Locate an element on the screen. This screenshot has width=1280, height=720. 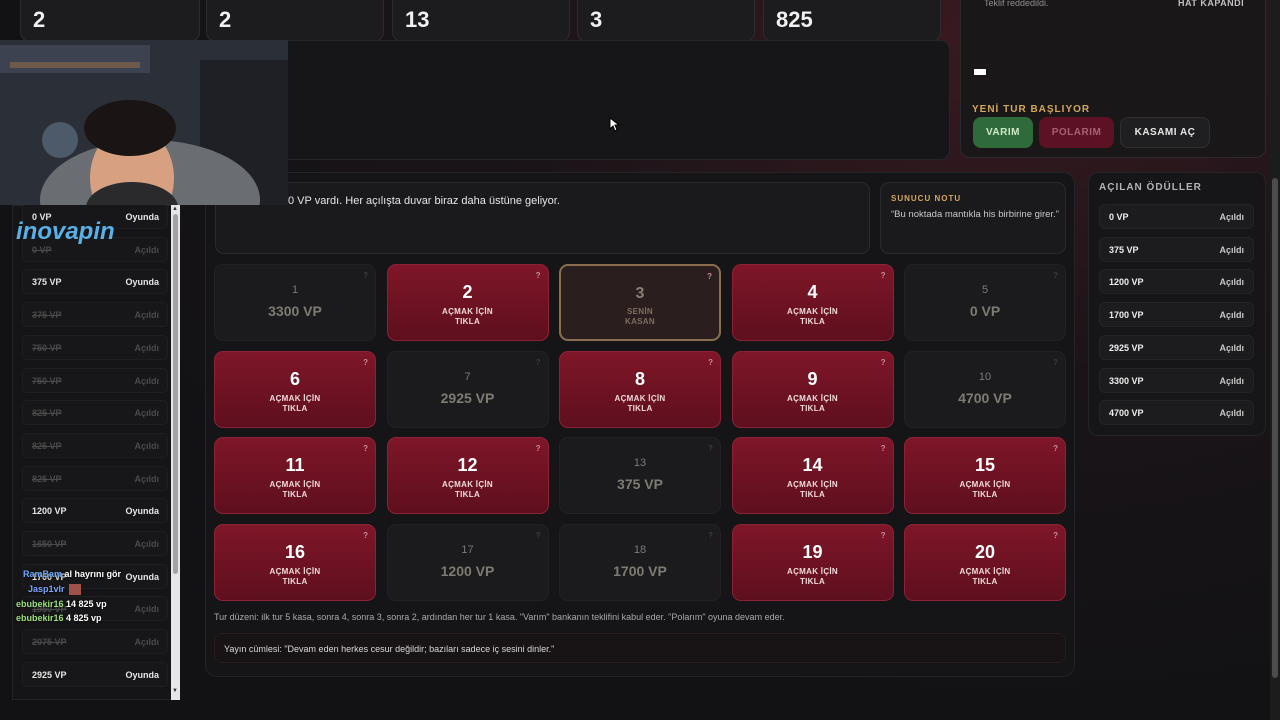
reward-value: 2925 VP is located at coordinates (1126, 347).